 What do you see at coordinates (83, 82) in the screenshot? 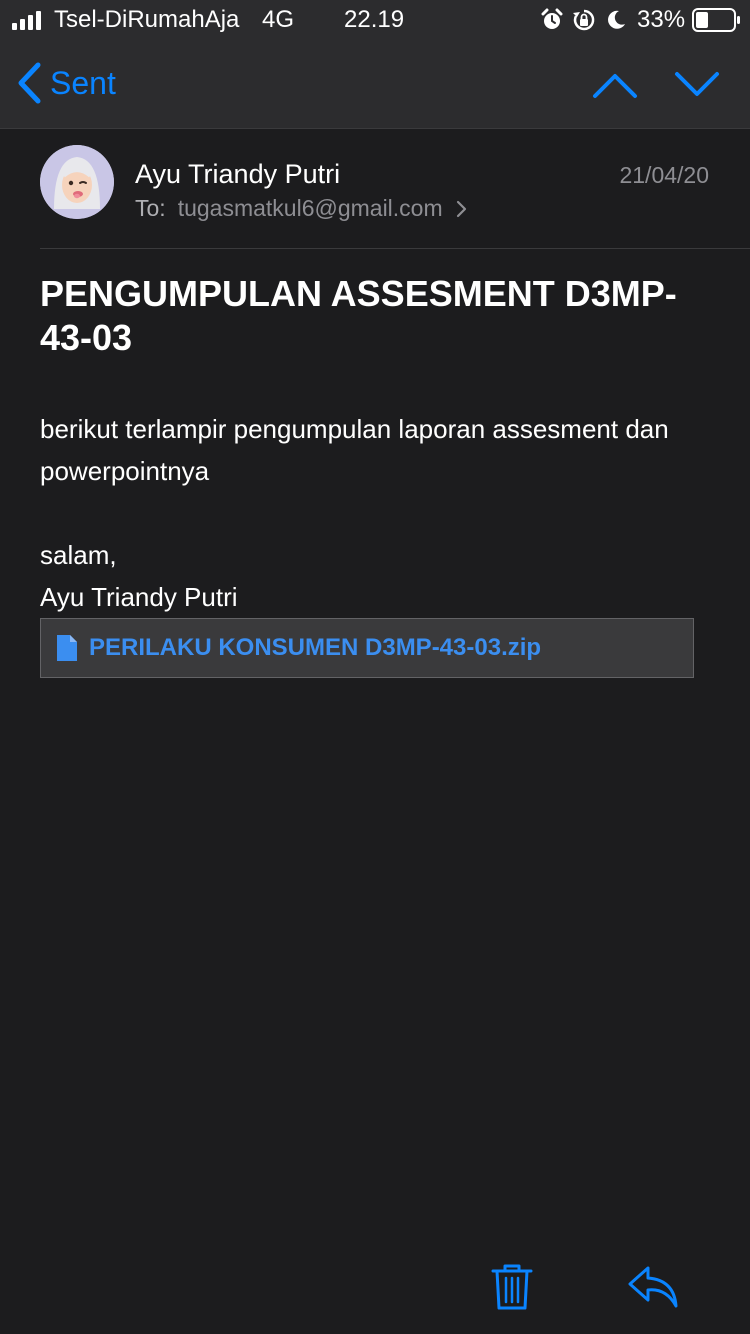
I see `back-button-label: Sent` at bounding box center [83, 82].